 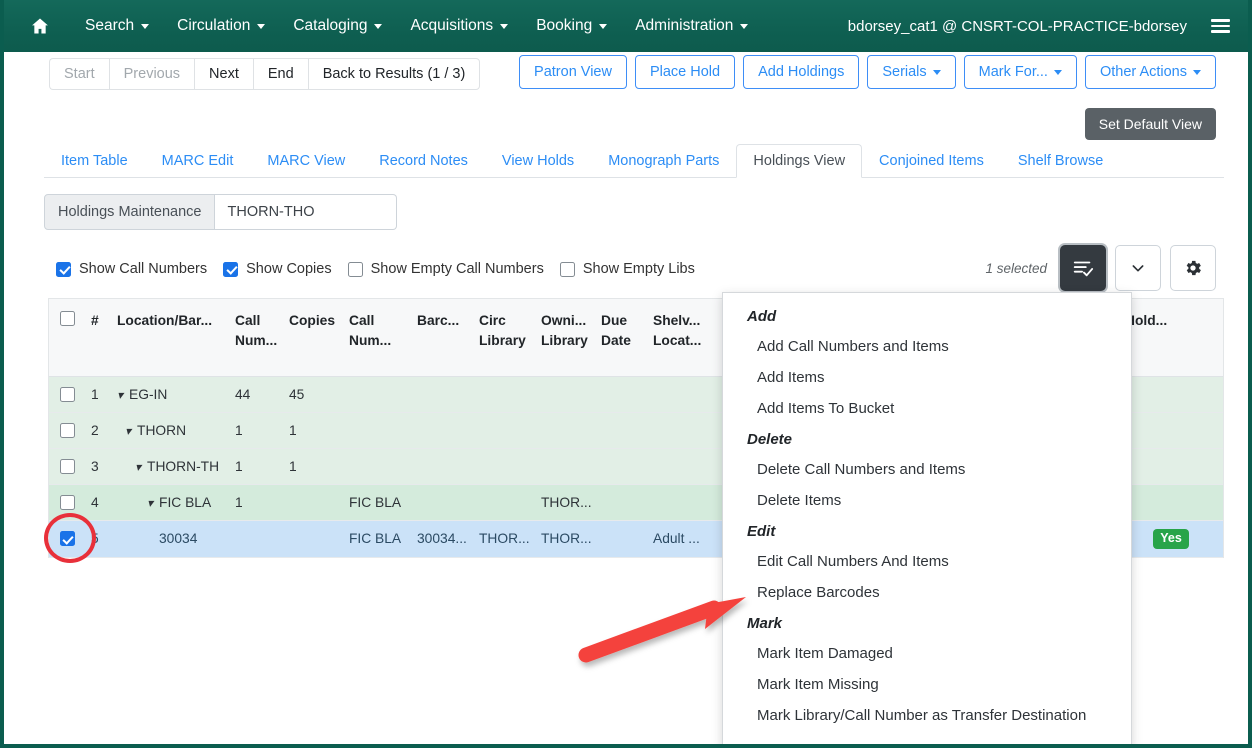 What do you see at coordinates (927, 346) in the screenshot?
I see `menu-item-add-call-numbers-and-items: Add Call Numbers and Items` at bounding box center [927, 346].